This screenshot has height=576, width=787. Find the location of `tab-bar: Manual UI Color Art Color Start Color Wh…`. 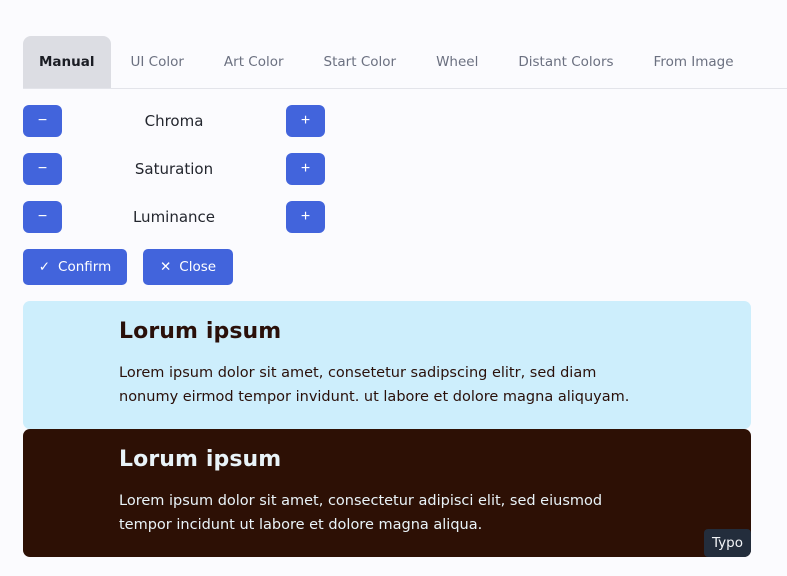

tab-bar: Manual UI Color Art Color Start Color Wh… is located at coordinates (405, 62).